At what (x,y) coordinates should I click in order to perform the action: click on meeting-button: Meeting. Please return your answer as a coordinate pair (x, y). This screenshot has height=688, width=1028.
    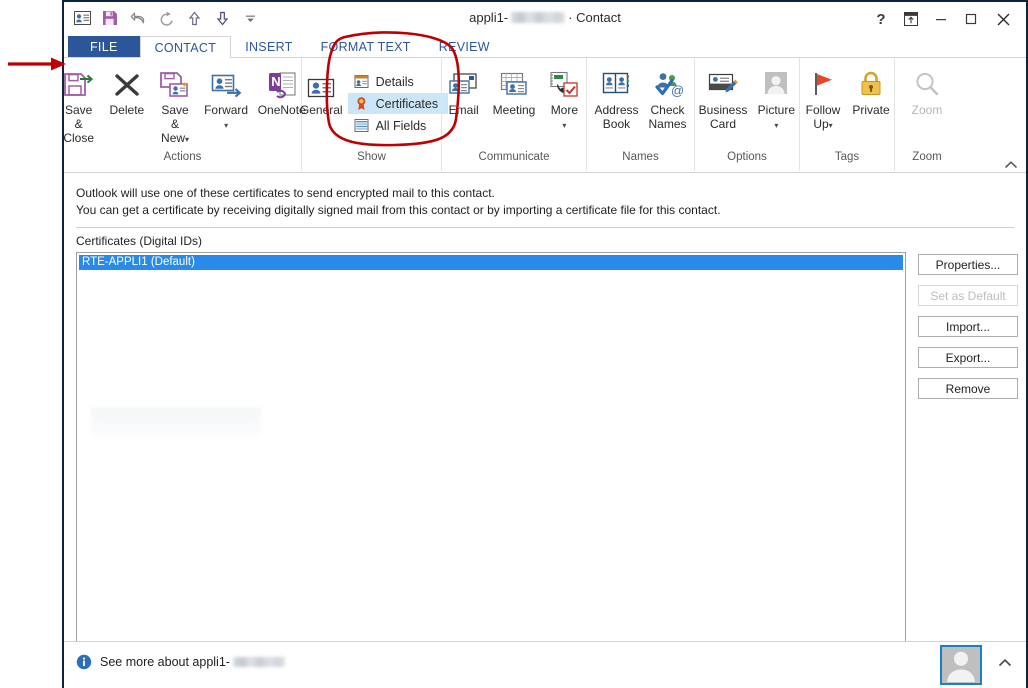
    Looking at the image, I should click on (514, 90).